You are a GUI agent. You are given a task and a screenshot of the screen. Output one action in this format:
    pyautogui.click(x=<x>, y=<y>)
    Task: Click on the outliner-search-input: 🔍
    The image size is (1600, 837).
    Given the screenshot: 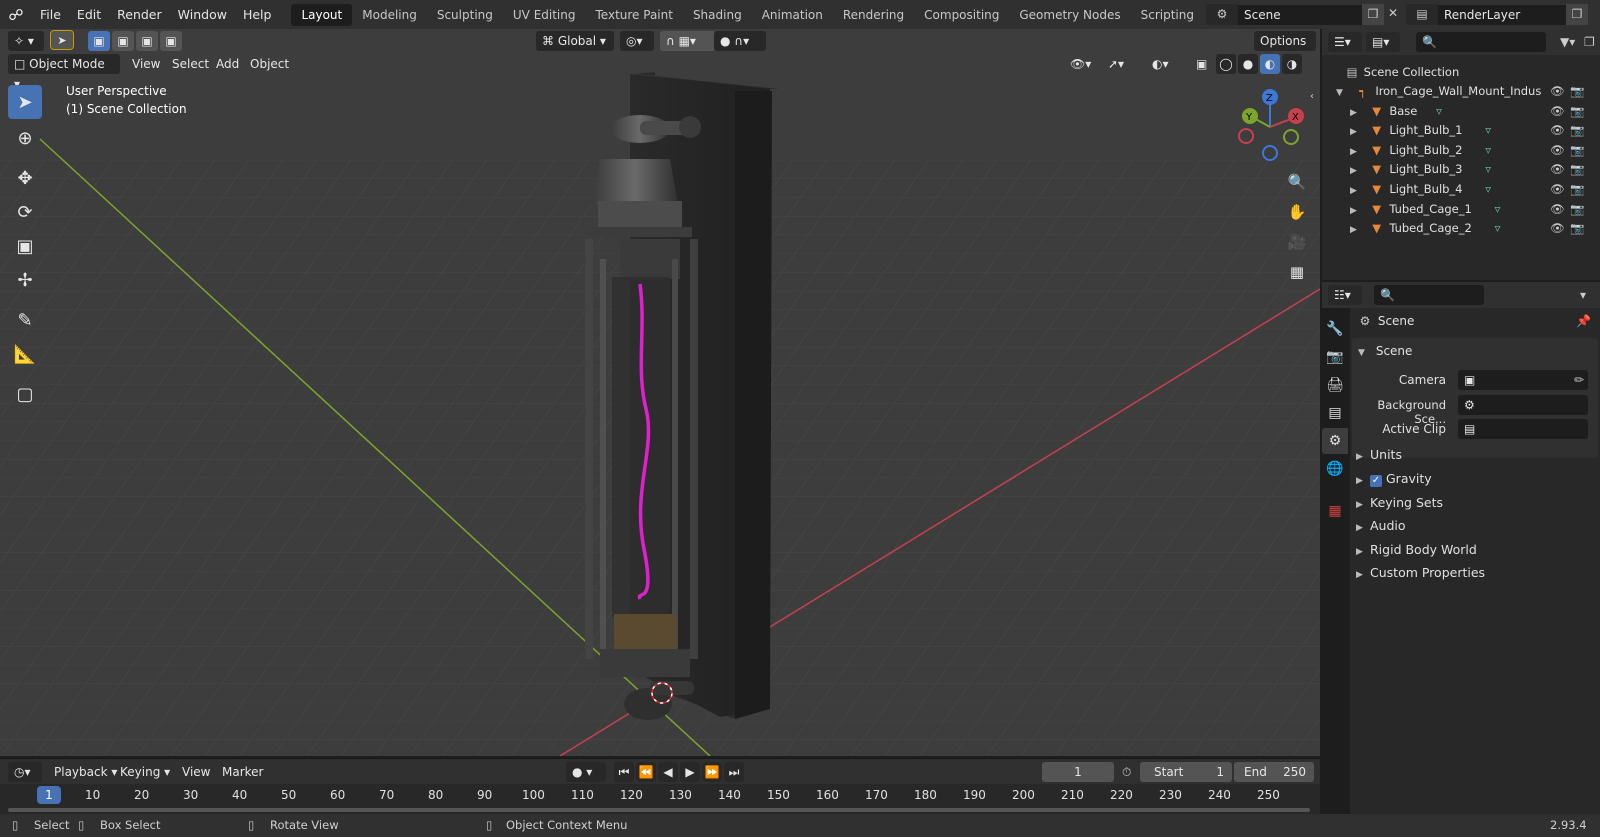 What is the action you would take?
    pyautogui.click(x=1481, y=42)
    